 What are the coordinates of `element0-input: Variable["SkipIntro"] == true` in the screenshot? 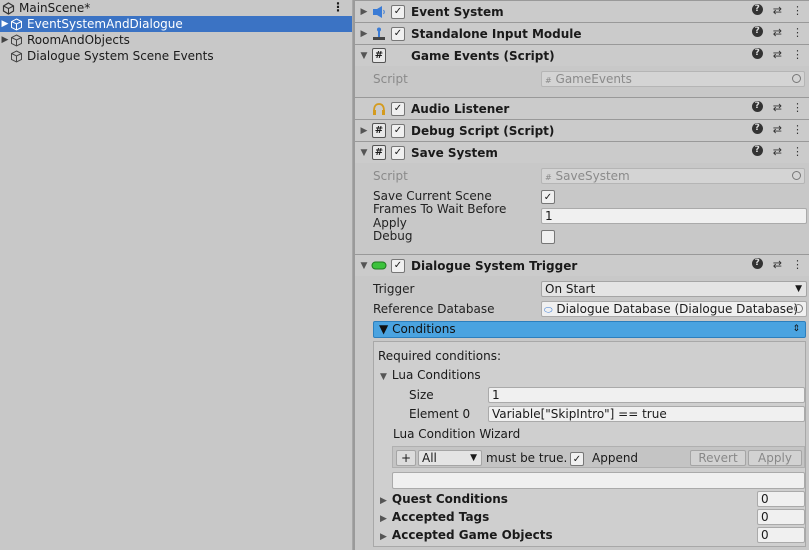 It's located at (646, 414).